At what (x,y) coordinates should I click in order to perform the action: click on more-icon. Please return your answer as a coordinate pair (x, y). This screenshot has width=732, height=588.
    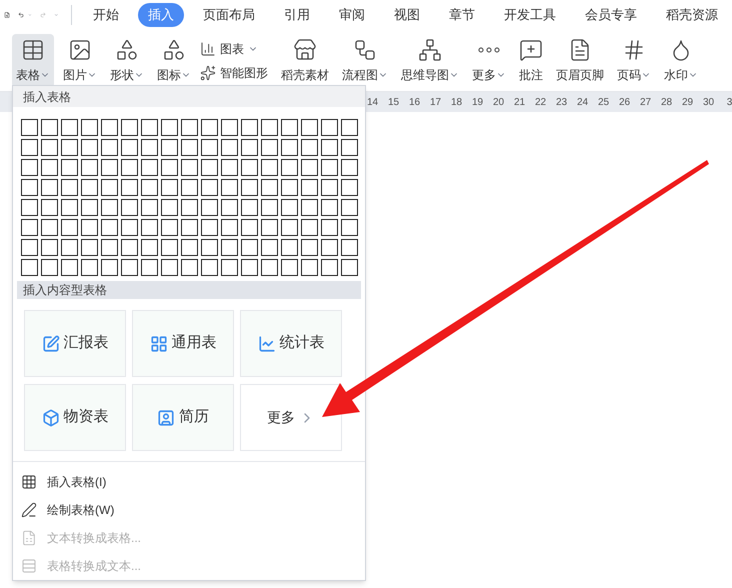
    Looking at the image, I should click on (489, 49).